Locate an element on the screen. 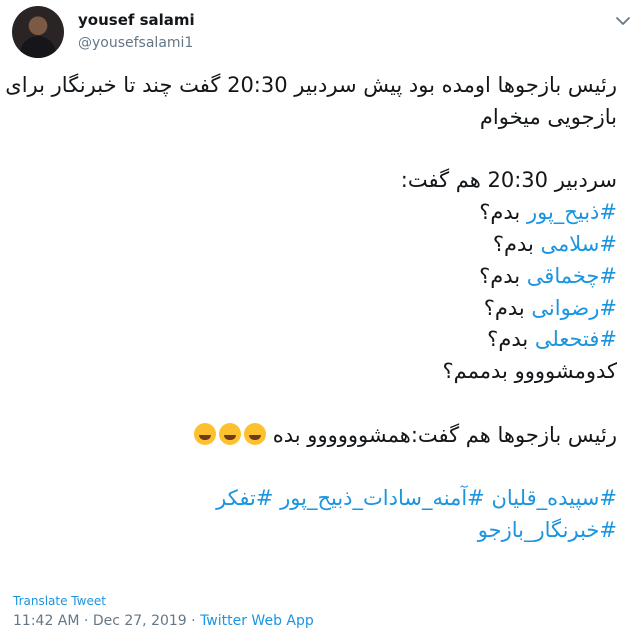  tweet-line: بازجویی میخوام is located at coordinates (548, 116).